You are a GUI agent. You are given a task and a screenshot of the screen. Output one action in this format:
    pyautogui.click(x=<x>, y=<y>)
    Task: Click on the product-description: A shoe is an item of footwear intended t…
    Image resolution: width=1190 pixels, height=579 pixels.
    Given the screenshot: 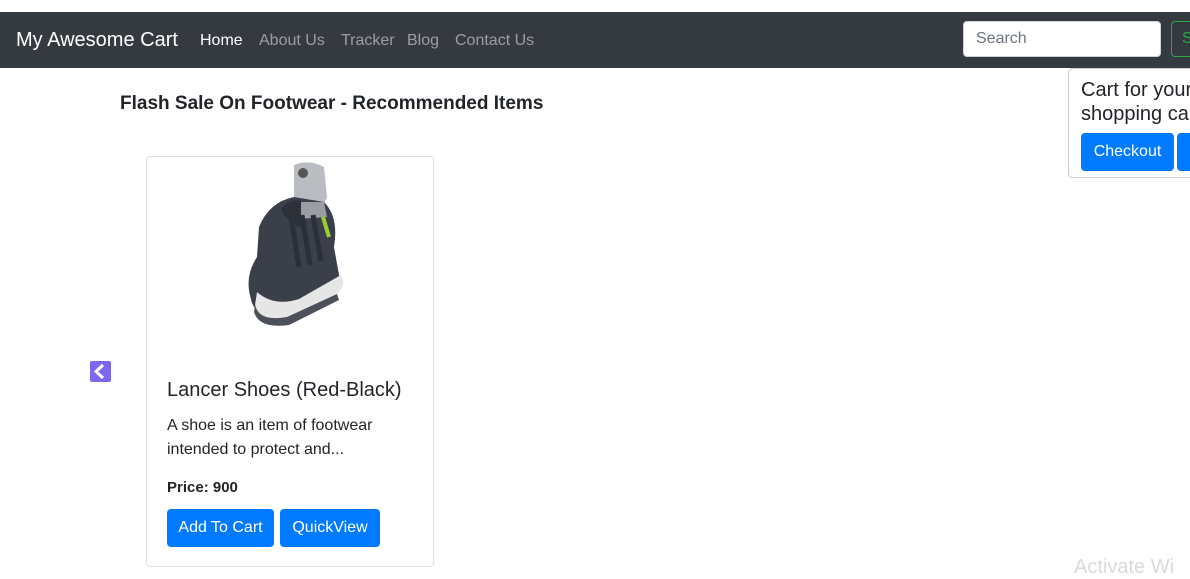 What is the action you would take?
    pyautogui.click(x=270, y=437)
    